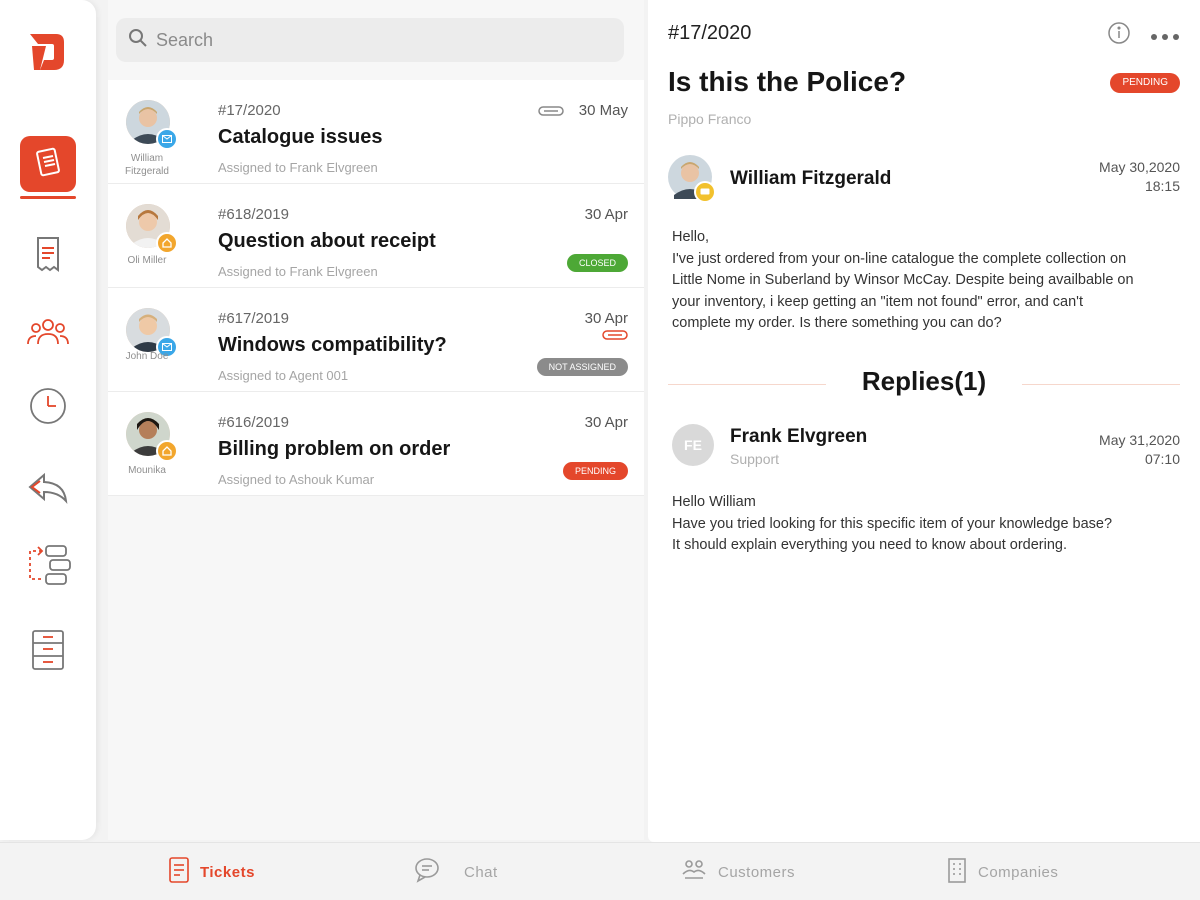 The image size is (1200, 900). What do you see at coordinates (811, 178) in the screenshot?
I see `message-author: William Fitzgerald` at bounding box center [811, 178].